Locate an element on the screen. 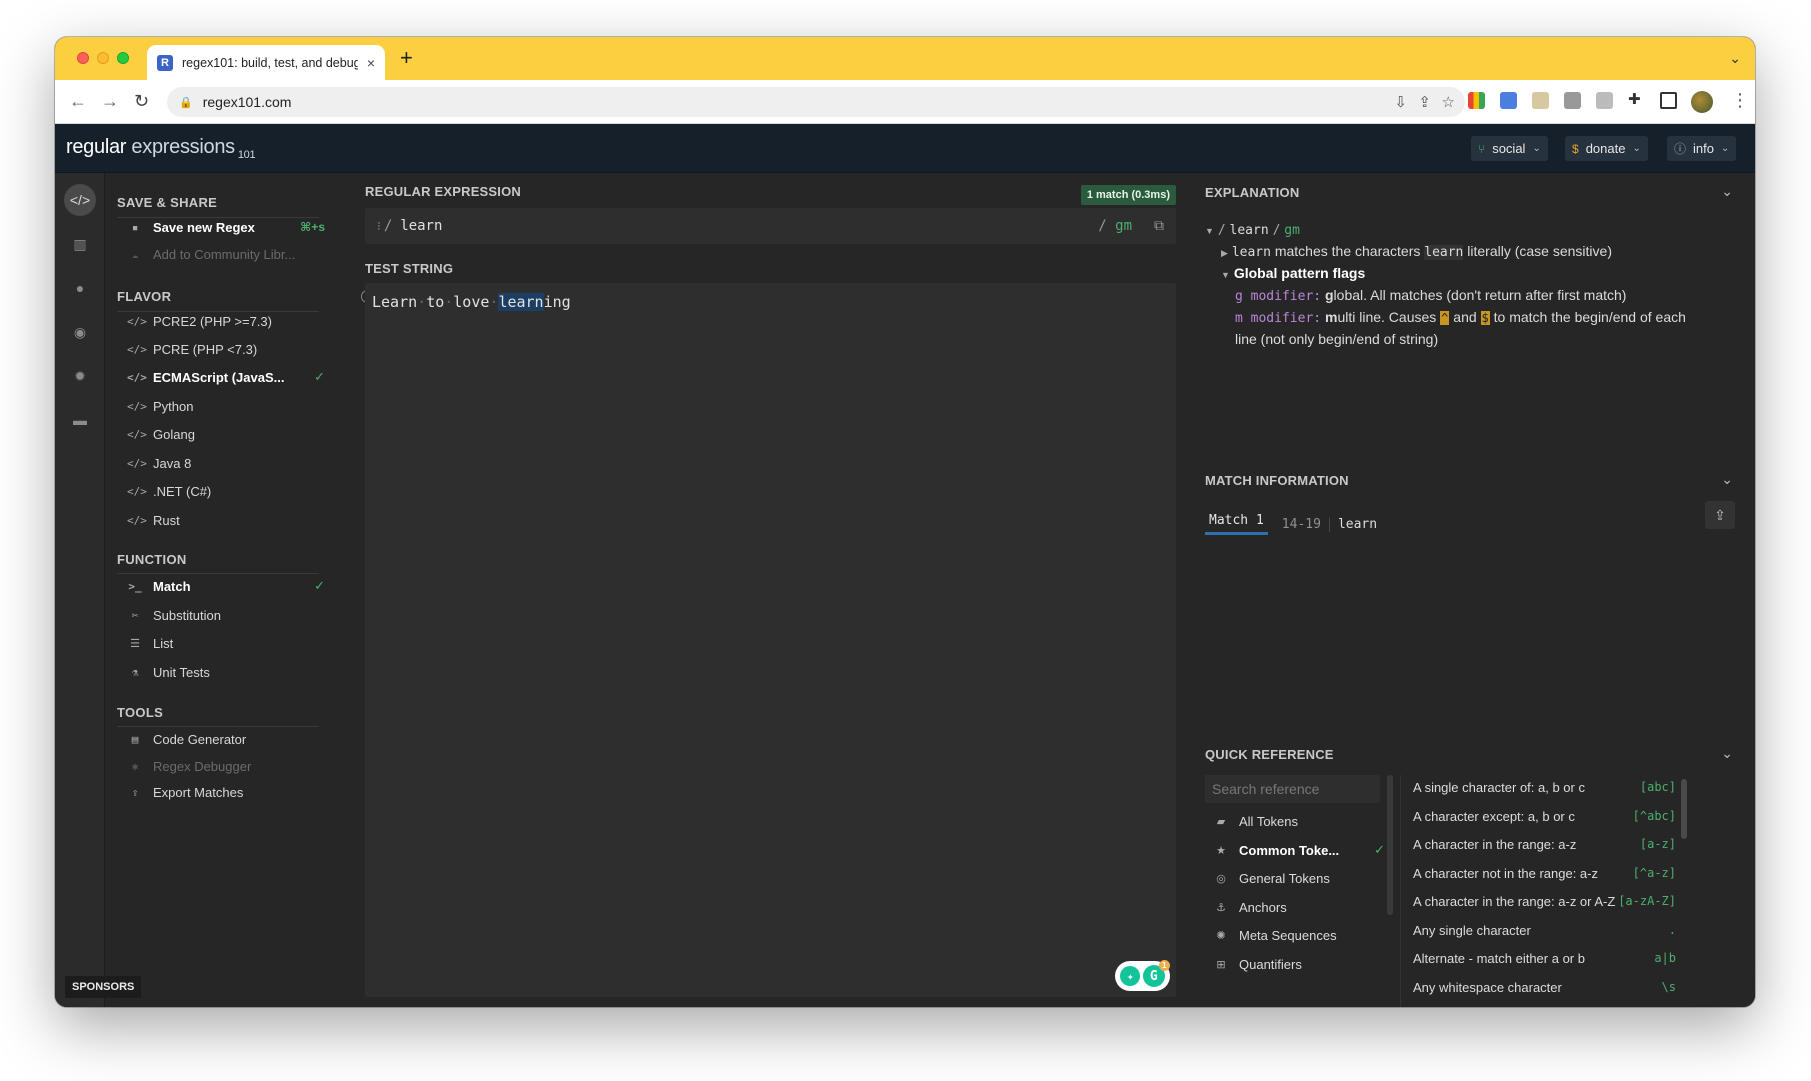 The height and width of the screenshot is (1081, 1811). install-app-icon: ⇩ is located at coordinates (1400, 102).